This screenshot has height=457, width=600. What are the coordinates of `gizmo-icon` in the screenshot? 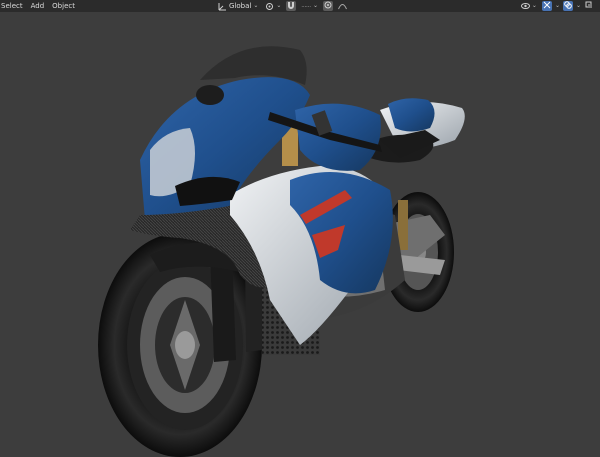 It's located at (547, 6).